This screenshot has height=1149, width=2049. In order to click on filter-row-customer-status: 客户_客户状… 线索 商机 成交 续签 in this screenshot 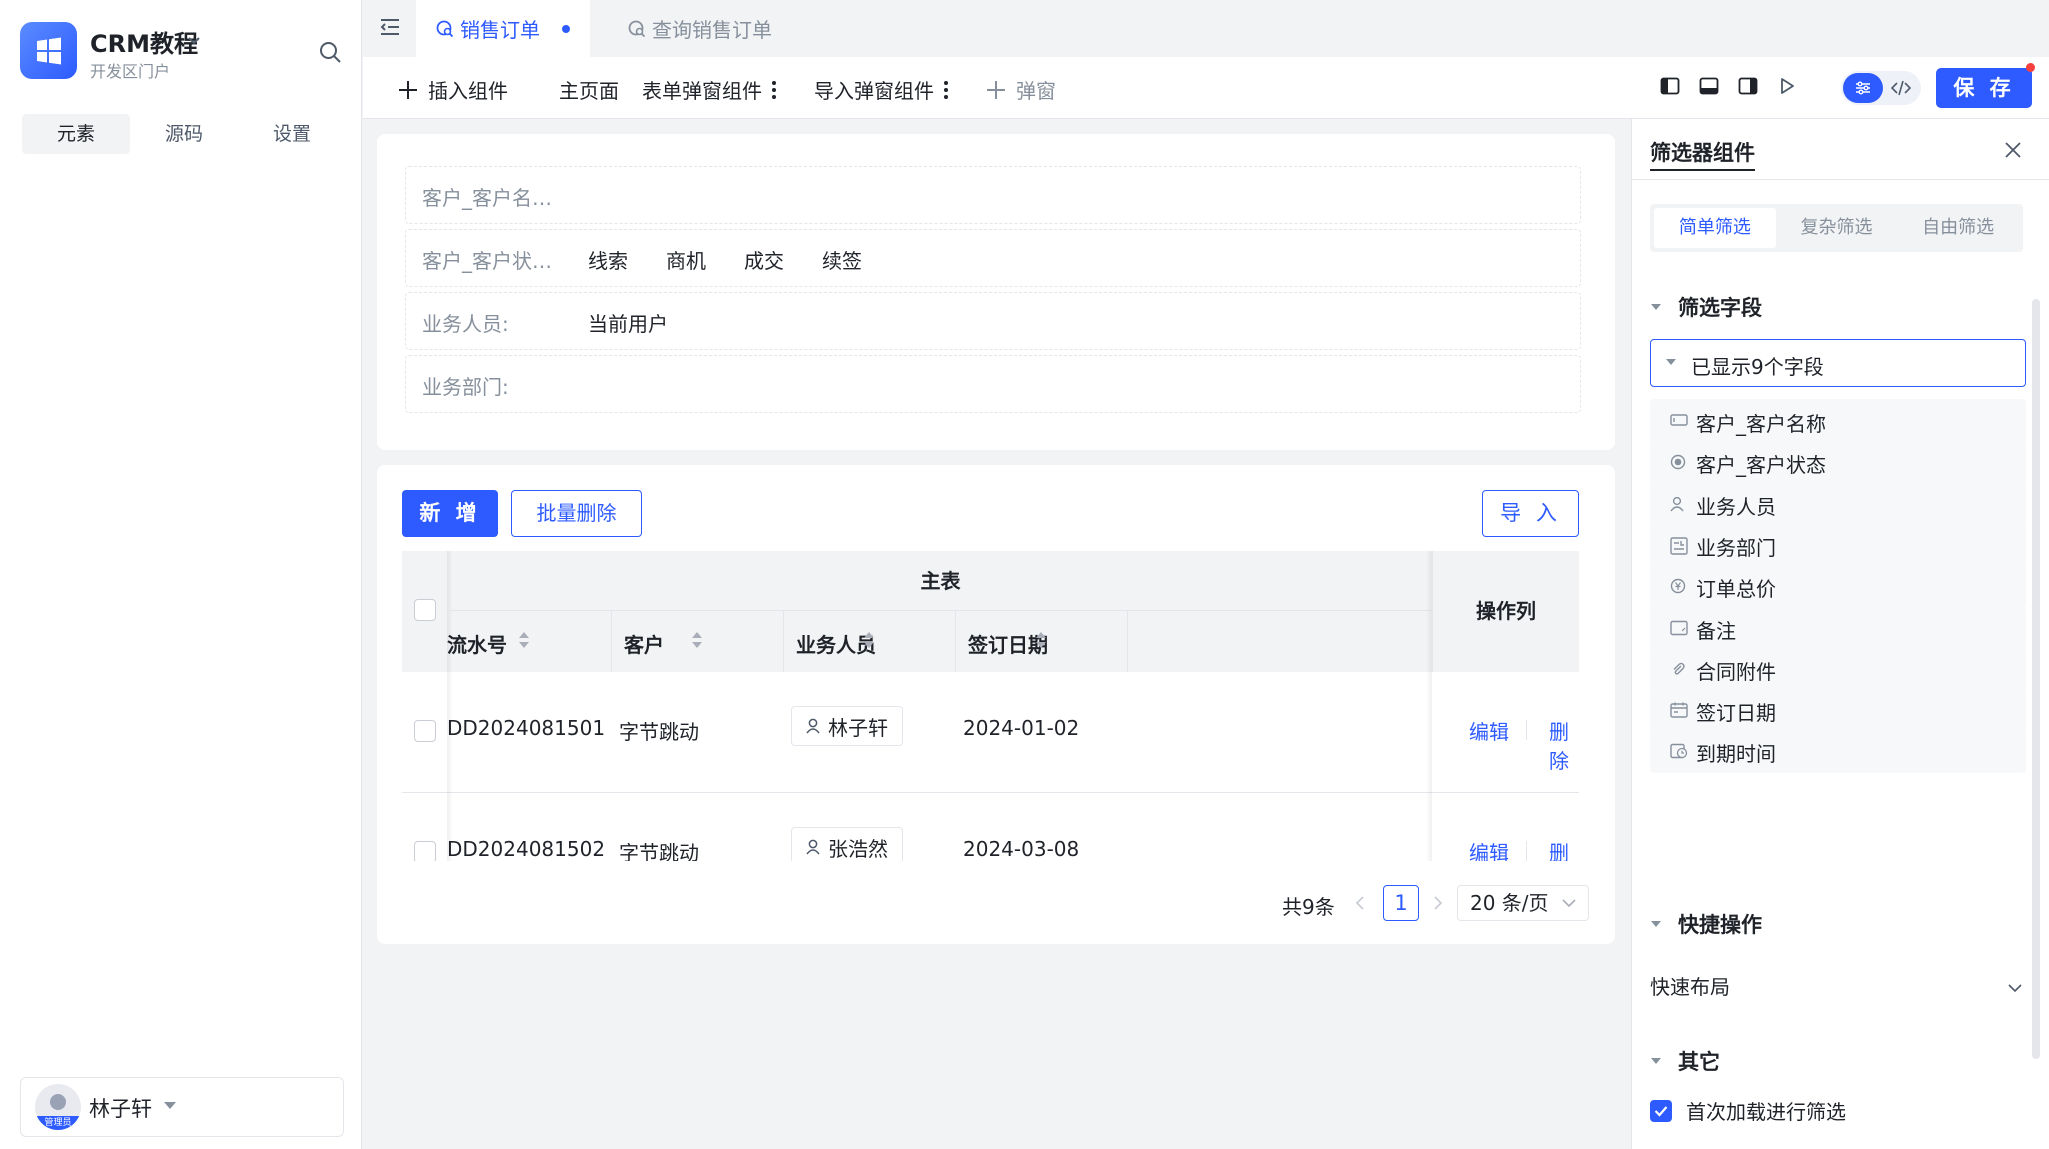, I will do `click(993, 258)`.